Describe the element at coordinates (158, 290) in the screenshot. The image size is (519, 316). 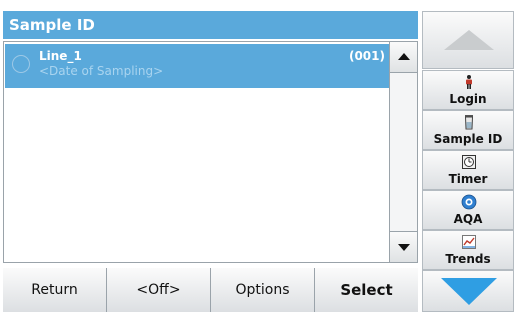
I see `off-toggle-button: <Off>` at that location.